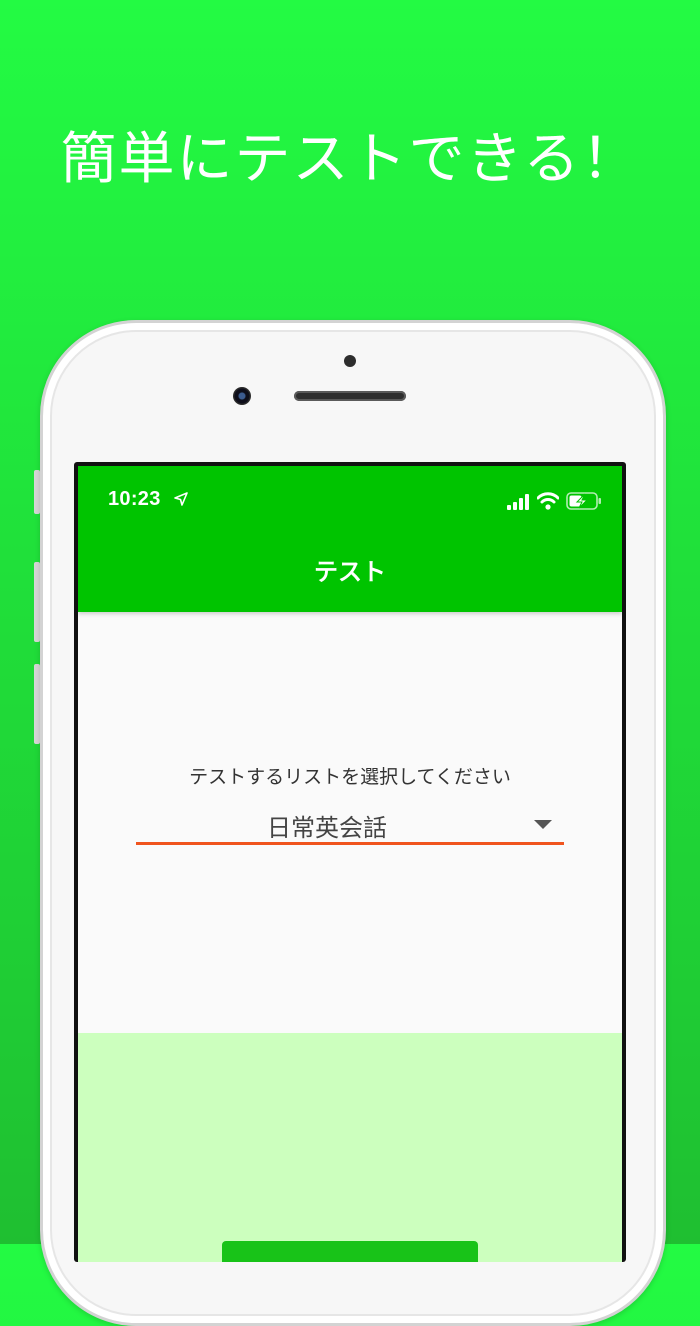  I want to click on select-list-label: テストするリストを選択してください, so click(350, 777).